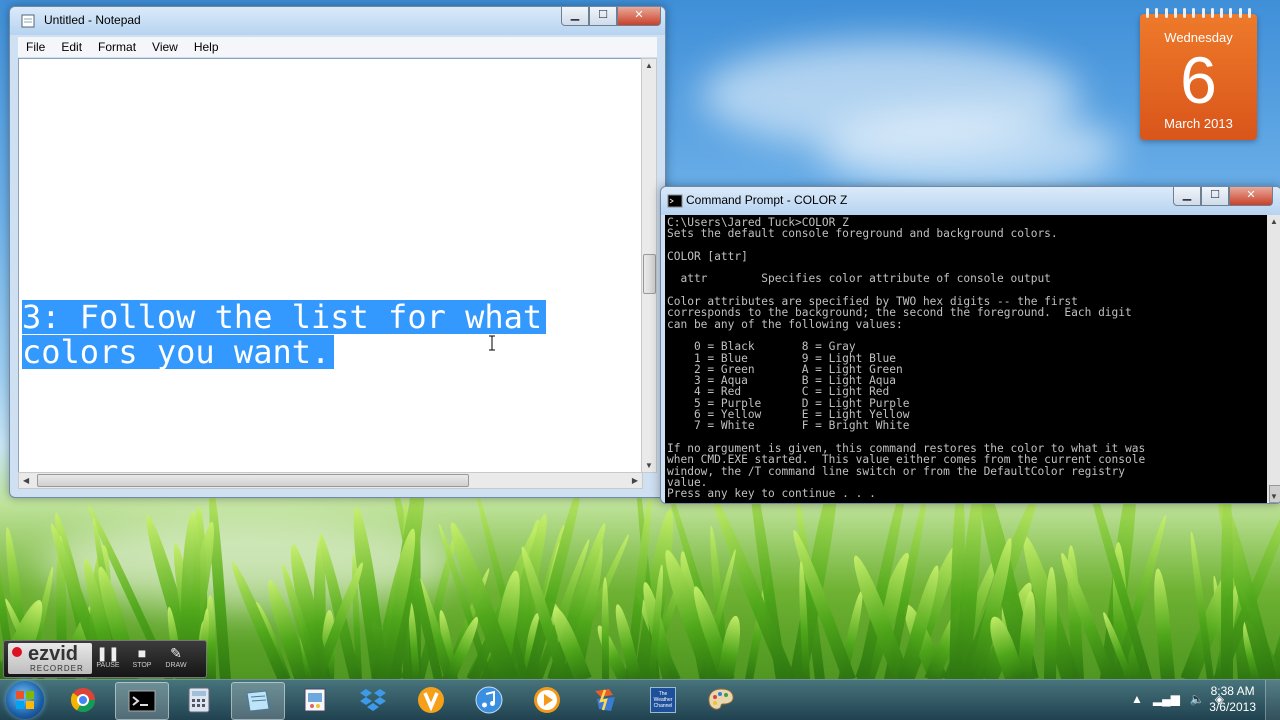  What do you see at coordinates (17, 652) in the screenshot?
I see `record-indicator-icon` at bounding box center [17, 652].